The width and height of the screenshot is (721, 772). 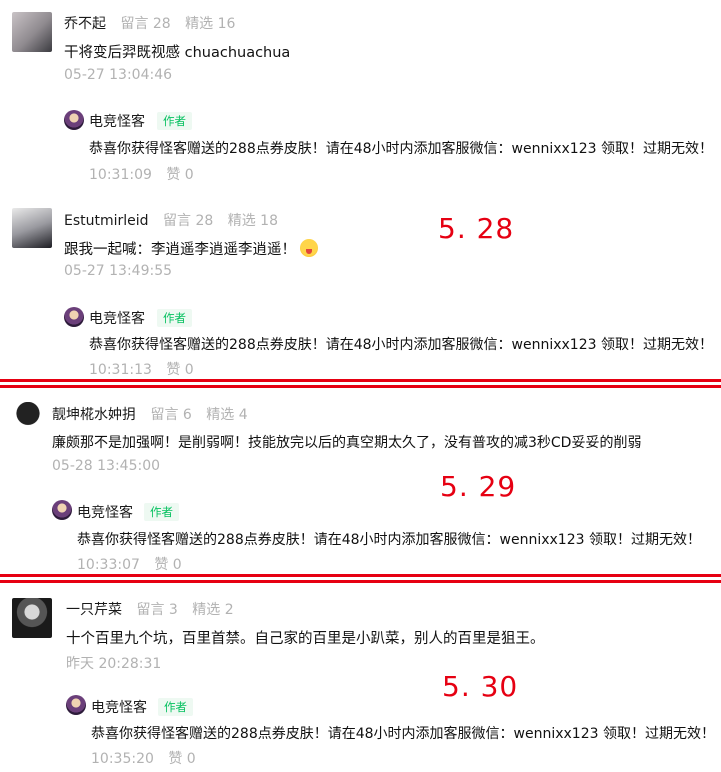 I want to click on date-annotation: 5. 30, so click(x=480, y=686).